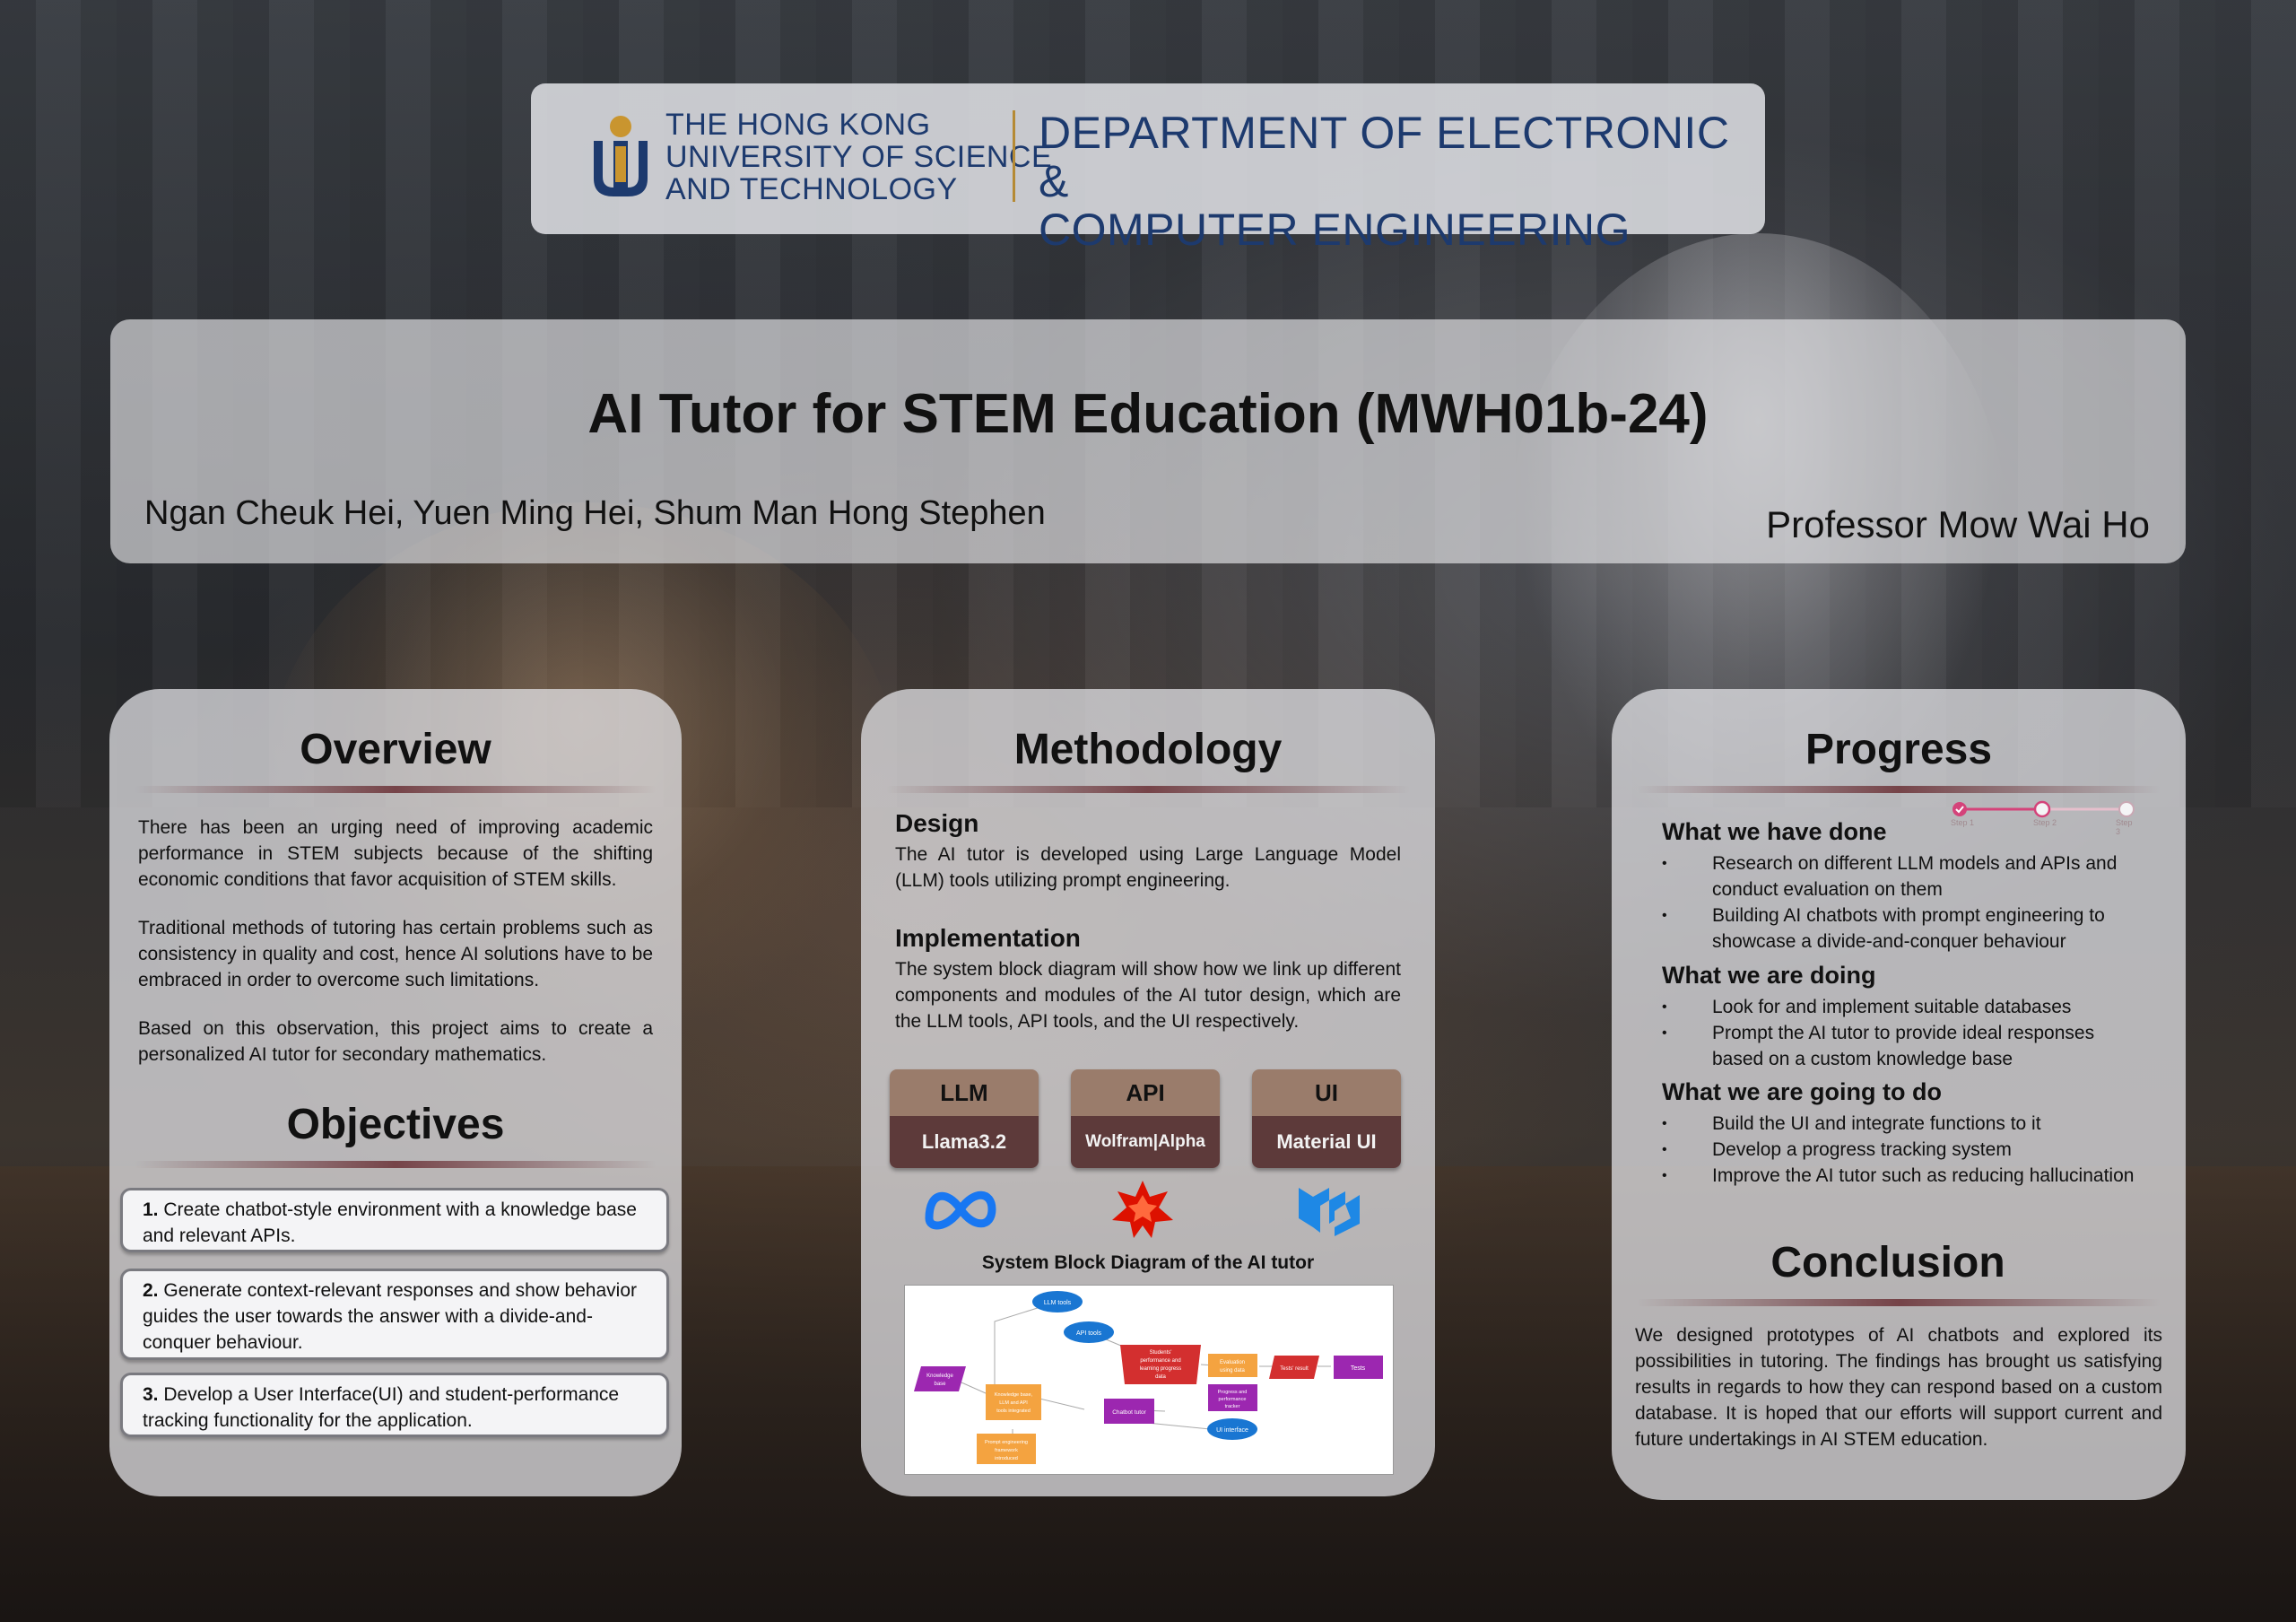 Image resolution: width=2296 pixels, height=1622 pixels. What do you see at coordinates (1014, 156) in the screenshot?
I see `header-divider` at bounding box center [1014, 156].